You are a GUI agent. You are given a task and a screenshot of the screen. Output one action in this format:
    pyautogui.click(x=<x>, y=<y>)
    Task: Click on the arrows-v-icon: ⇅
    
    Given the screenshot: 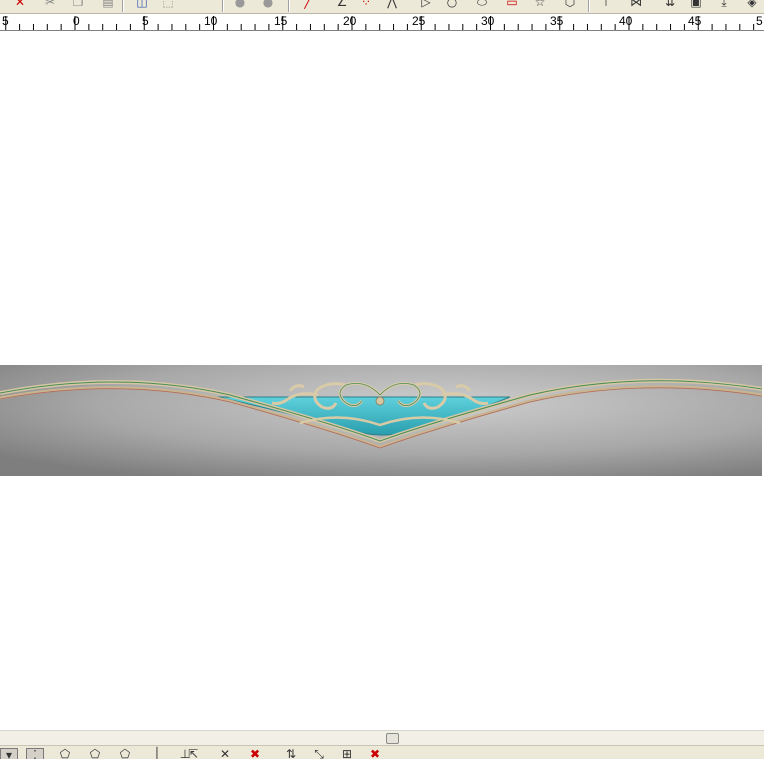 What is the action you would take?
    pyautogui.click(x=291, y=753)
    